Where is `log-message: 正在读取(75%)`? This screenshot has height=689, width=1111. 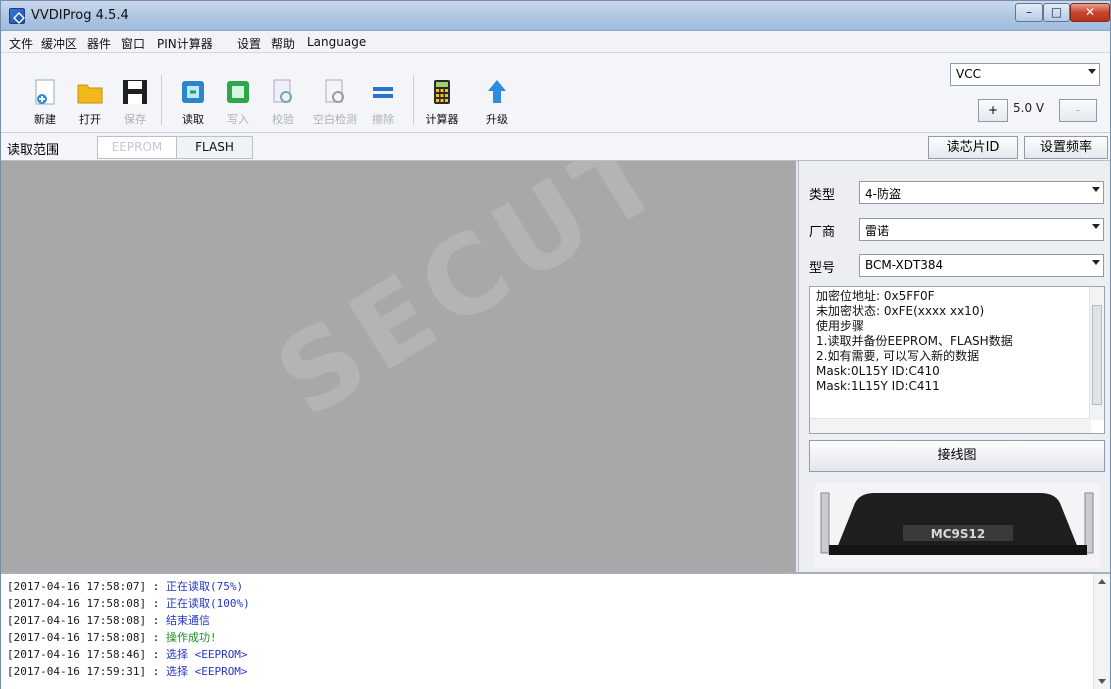 log-message: 正在读取(75%) is located at coordinates (204, 586).